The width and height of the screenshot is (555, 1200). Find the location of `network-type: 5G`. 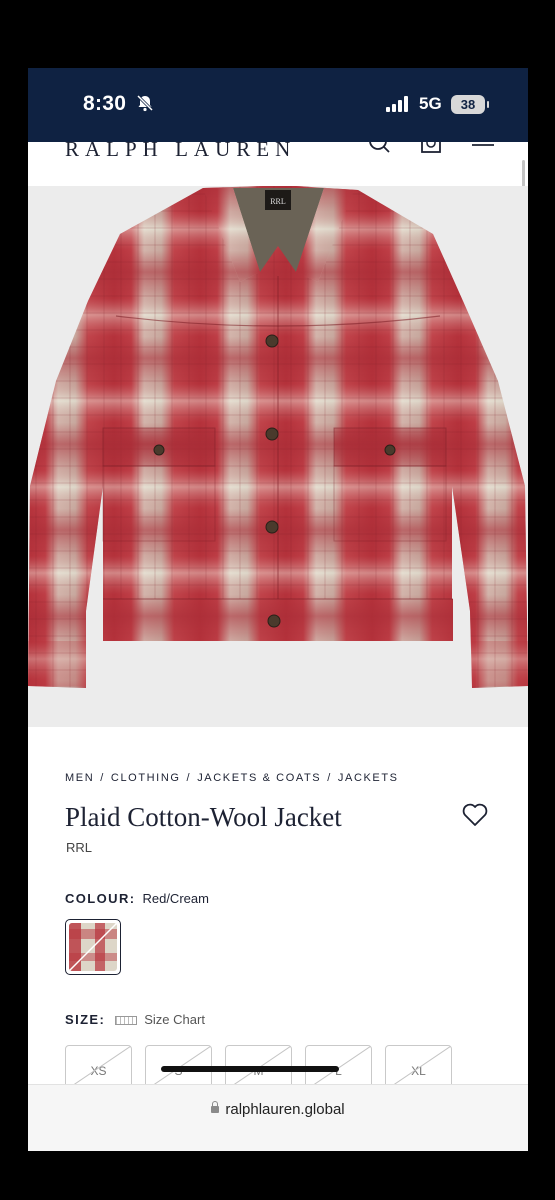

network-type: 5G is located at coordinates (430, 103).